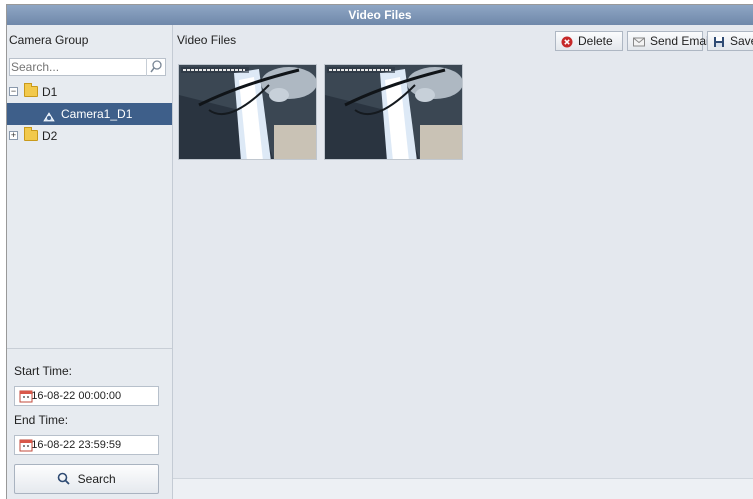 The width and height of the screenshot is (753, 499). What do you see at coordinates (43, 371) in the screenshot?
I see `start-time-label: Start Time:` at bounding box center [43, 371].